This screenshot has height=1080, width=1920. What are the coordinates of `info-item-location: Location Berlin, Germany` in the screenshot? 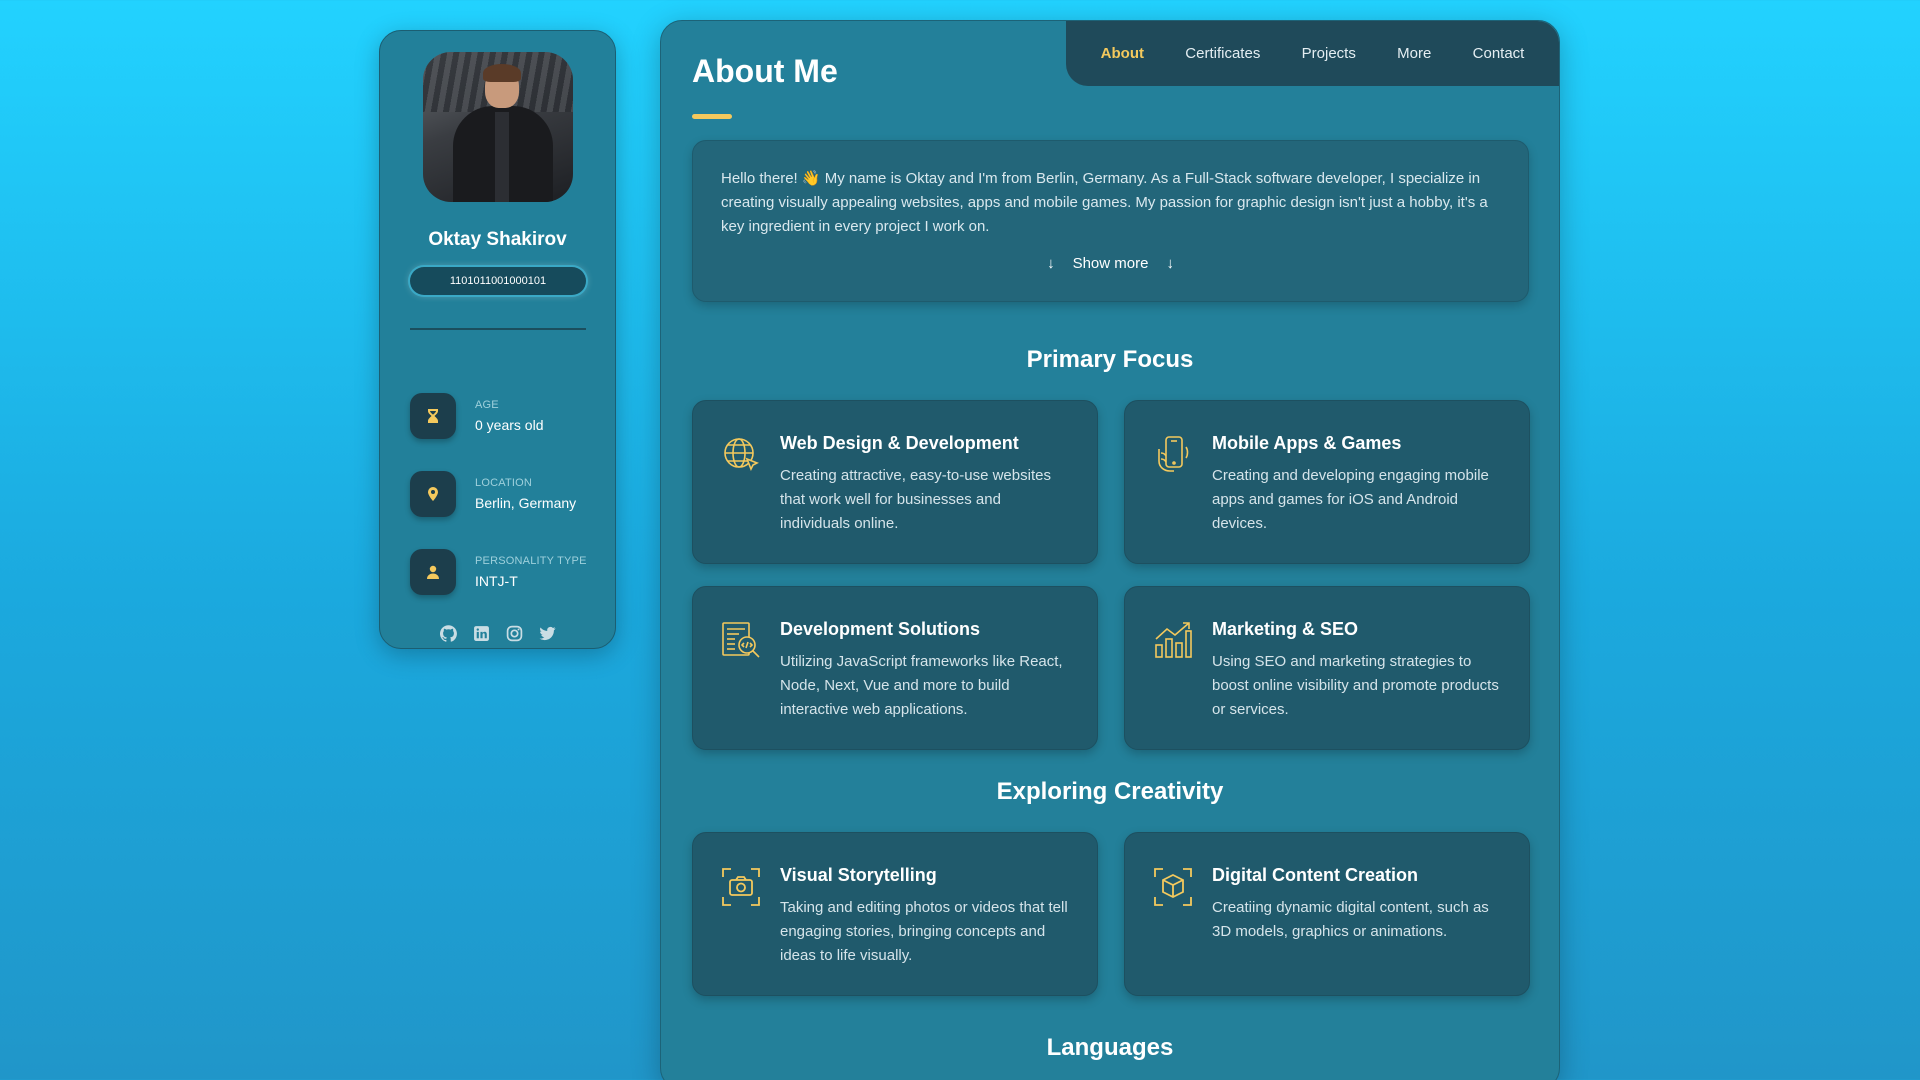 It's located at (505, 495).